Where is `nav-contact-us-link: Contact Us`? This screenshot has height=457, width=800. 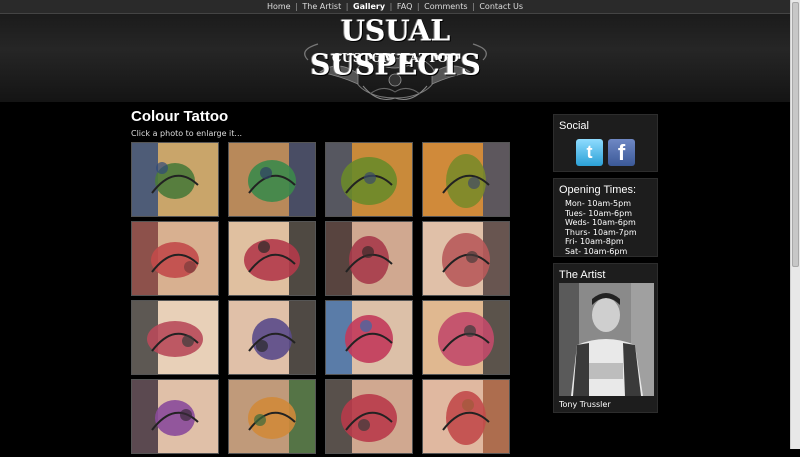
nav-contact-us-link: Contact Us is located at coordinates (501, 6).